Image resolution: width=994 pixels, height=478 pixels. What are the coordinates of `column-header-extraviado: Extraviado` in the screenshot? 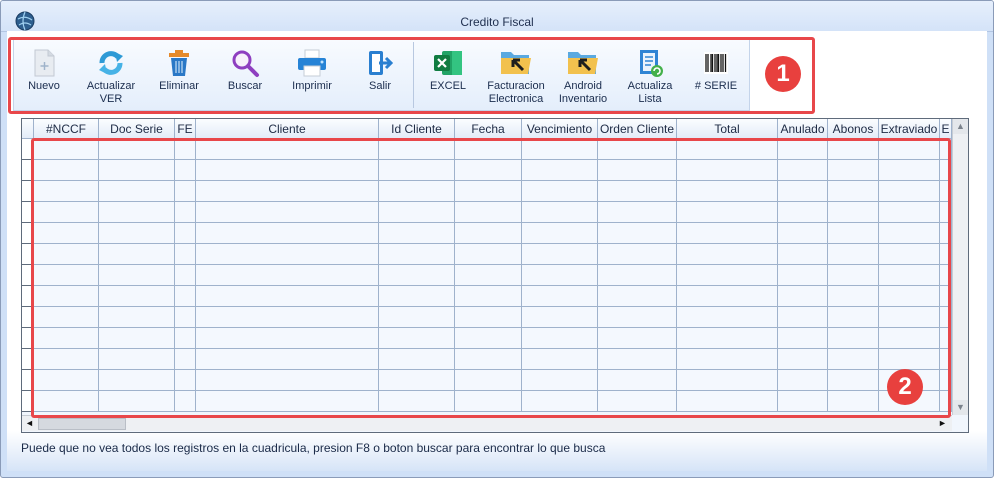 It's located at (909, 129).